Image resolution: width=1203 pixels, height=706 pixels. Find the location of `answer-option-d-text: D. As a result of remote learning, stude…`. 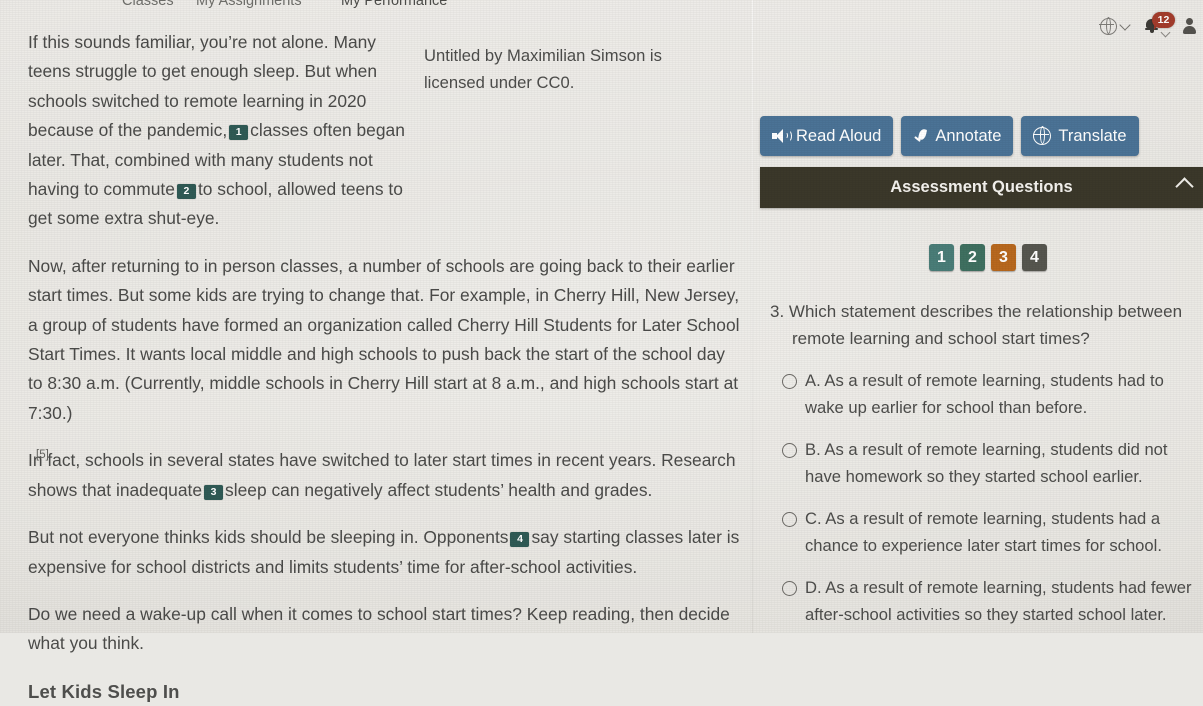

answer-option-d-text: D. As a result of remote learning, stude… is located at coordinates (1003, 601).